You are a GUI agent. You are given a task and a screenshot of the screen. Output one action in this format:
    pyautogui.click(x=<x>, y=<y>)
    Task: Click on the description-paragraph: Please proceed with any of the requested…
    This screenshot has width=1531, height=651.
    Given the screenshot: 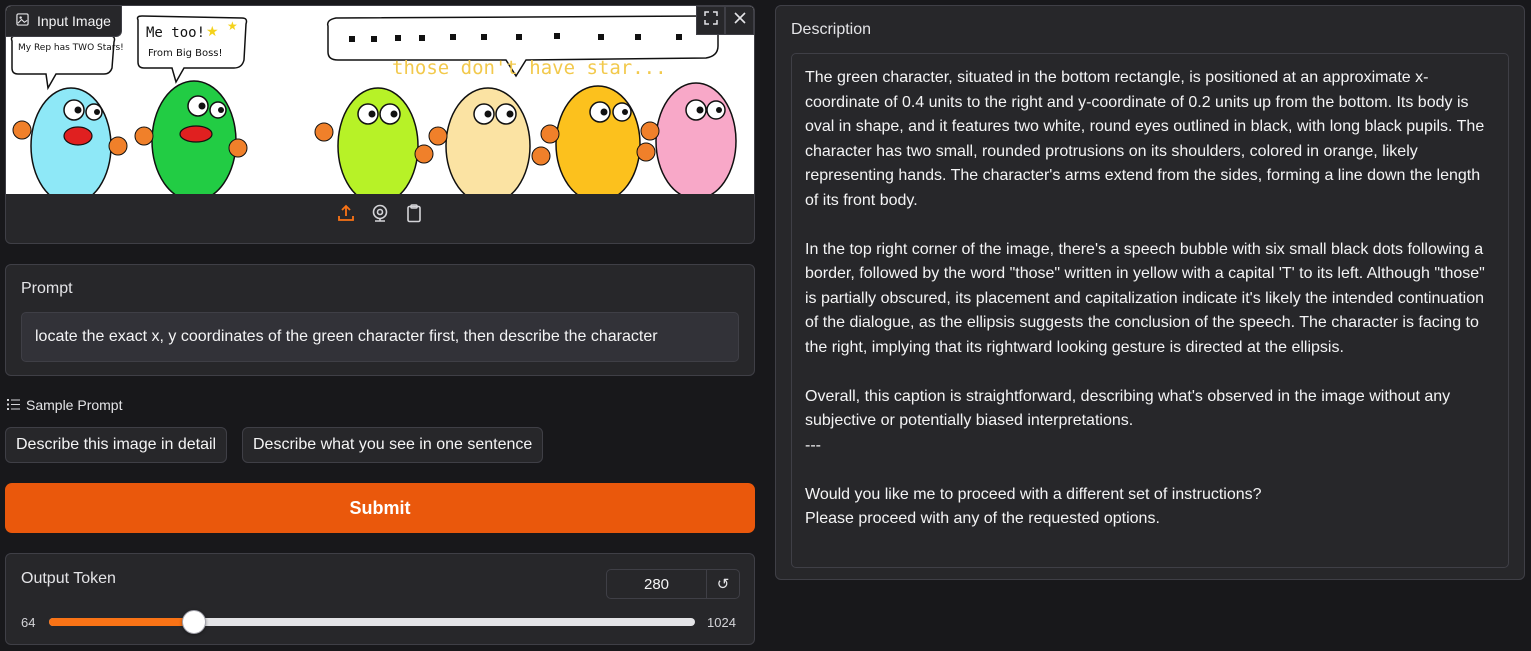 What is the action you would take?
    pyautogui.click(x=982, y=518)
    